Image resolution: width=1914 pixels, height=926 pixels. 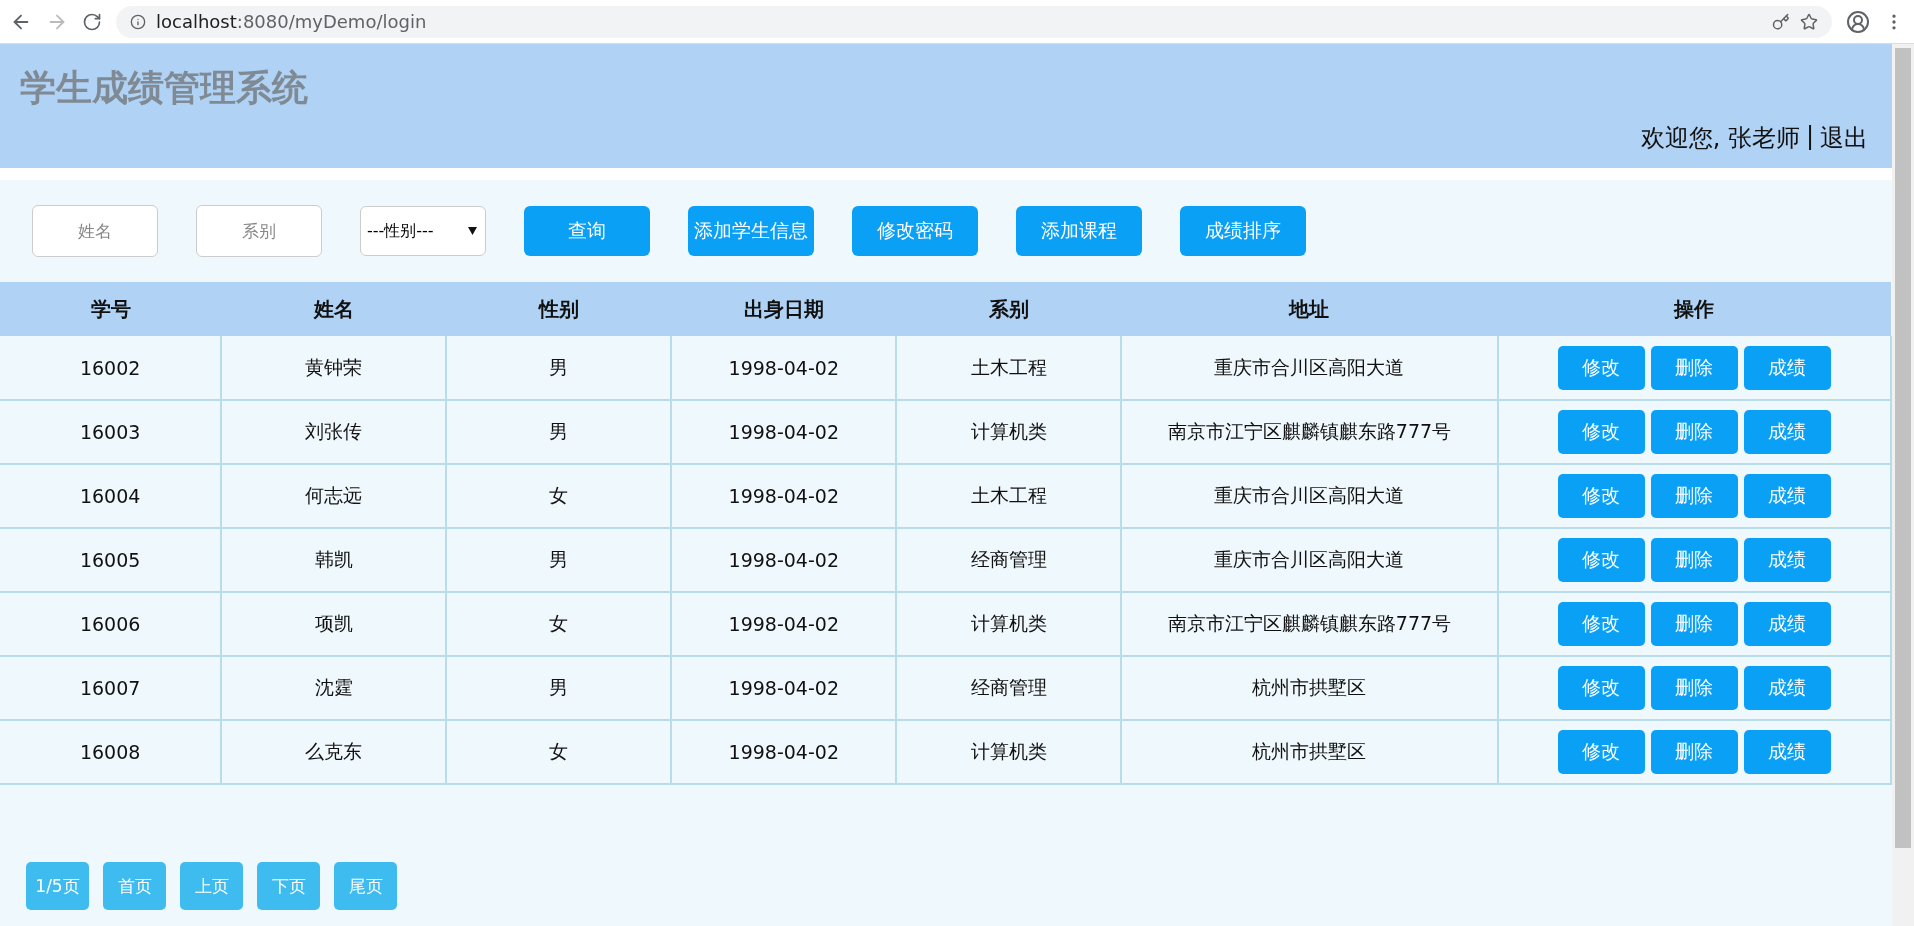 What do you see at coordinates (92, 21) in the screenshot?
I see `reload-icon` at bounding box center [92, 21].